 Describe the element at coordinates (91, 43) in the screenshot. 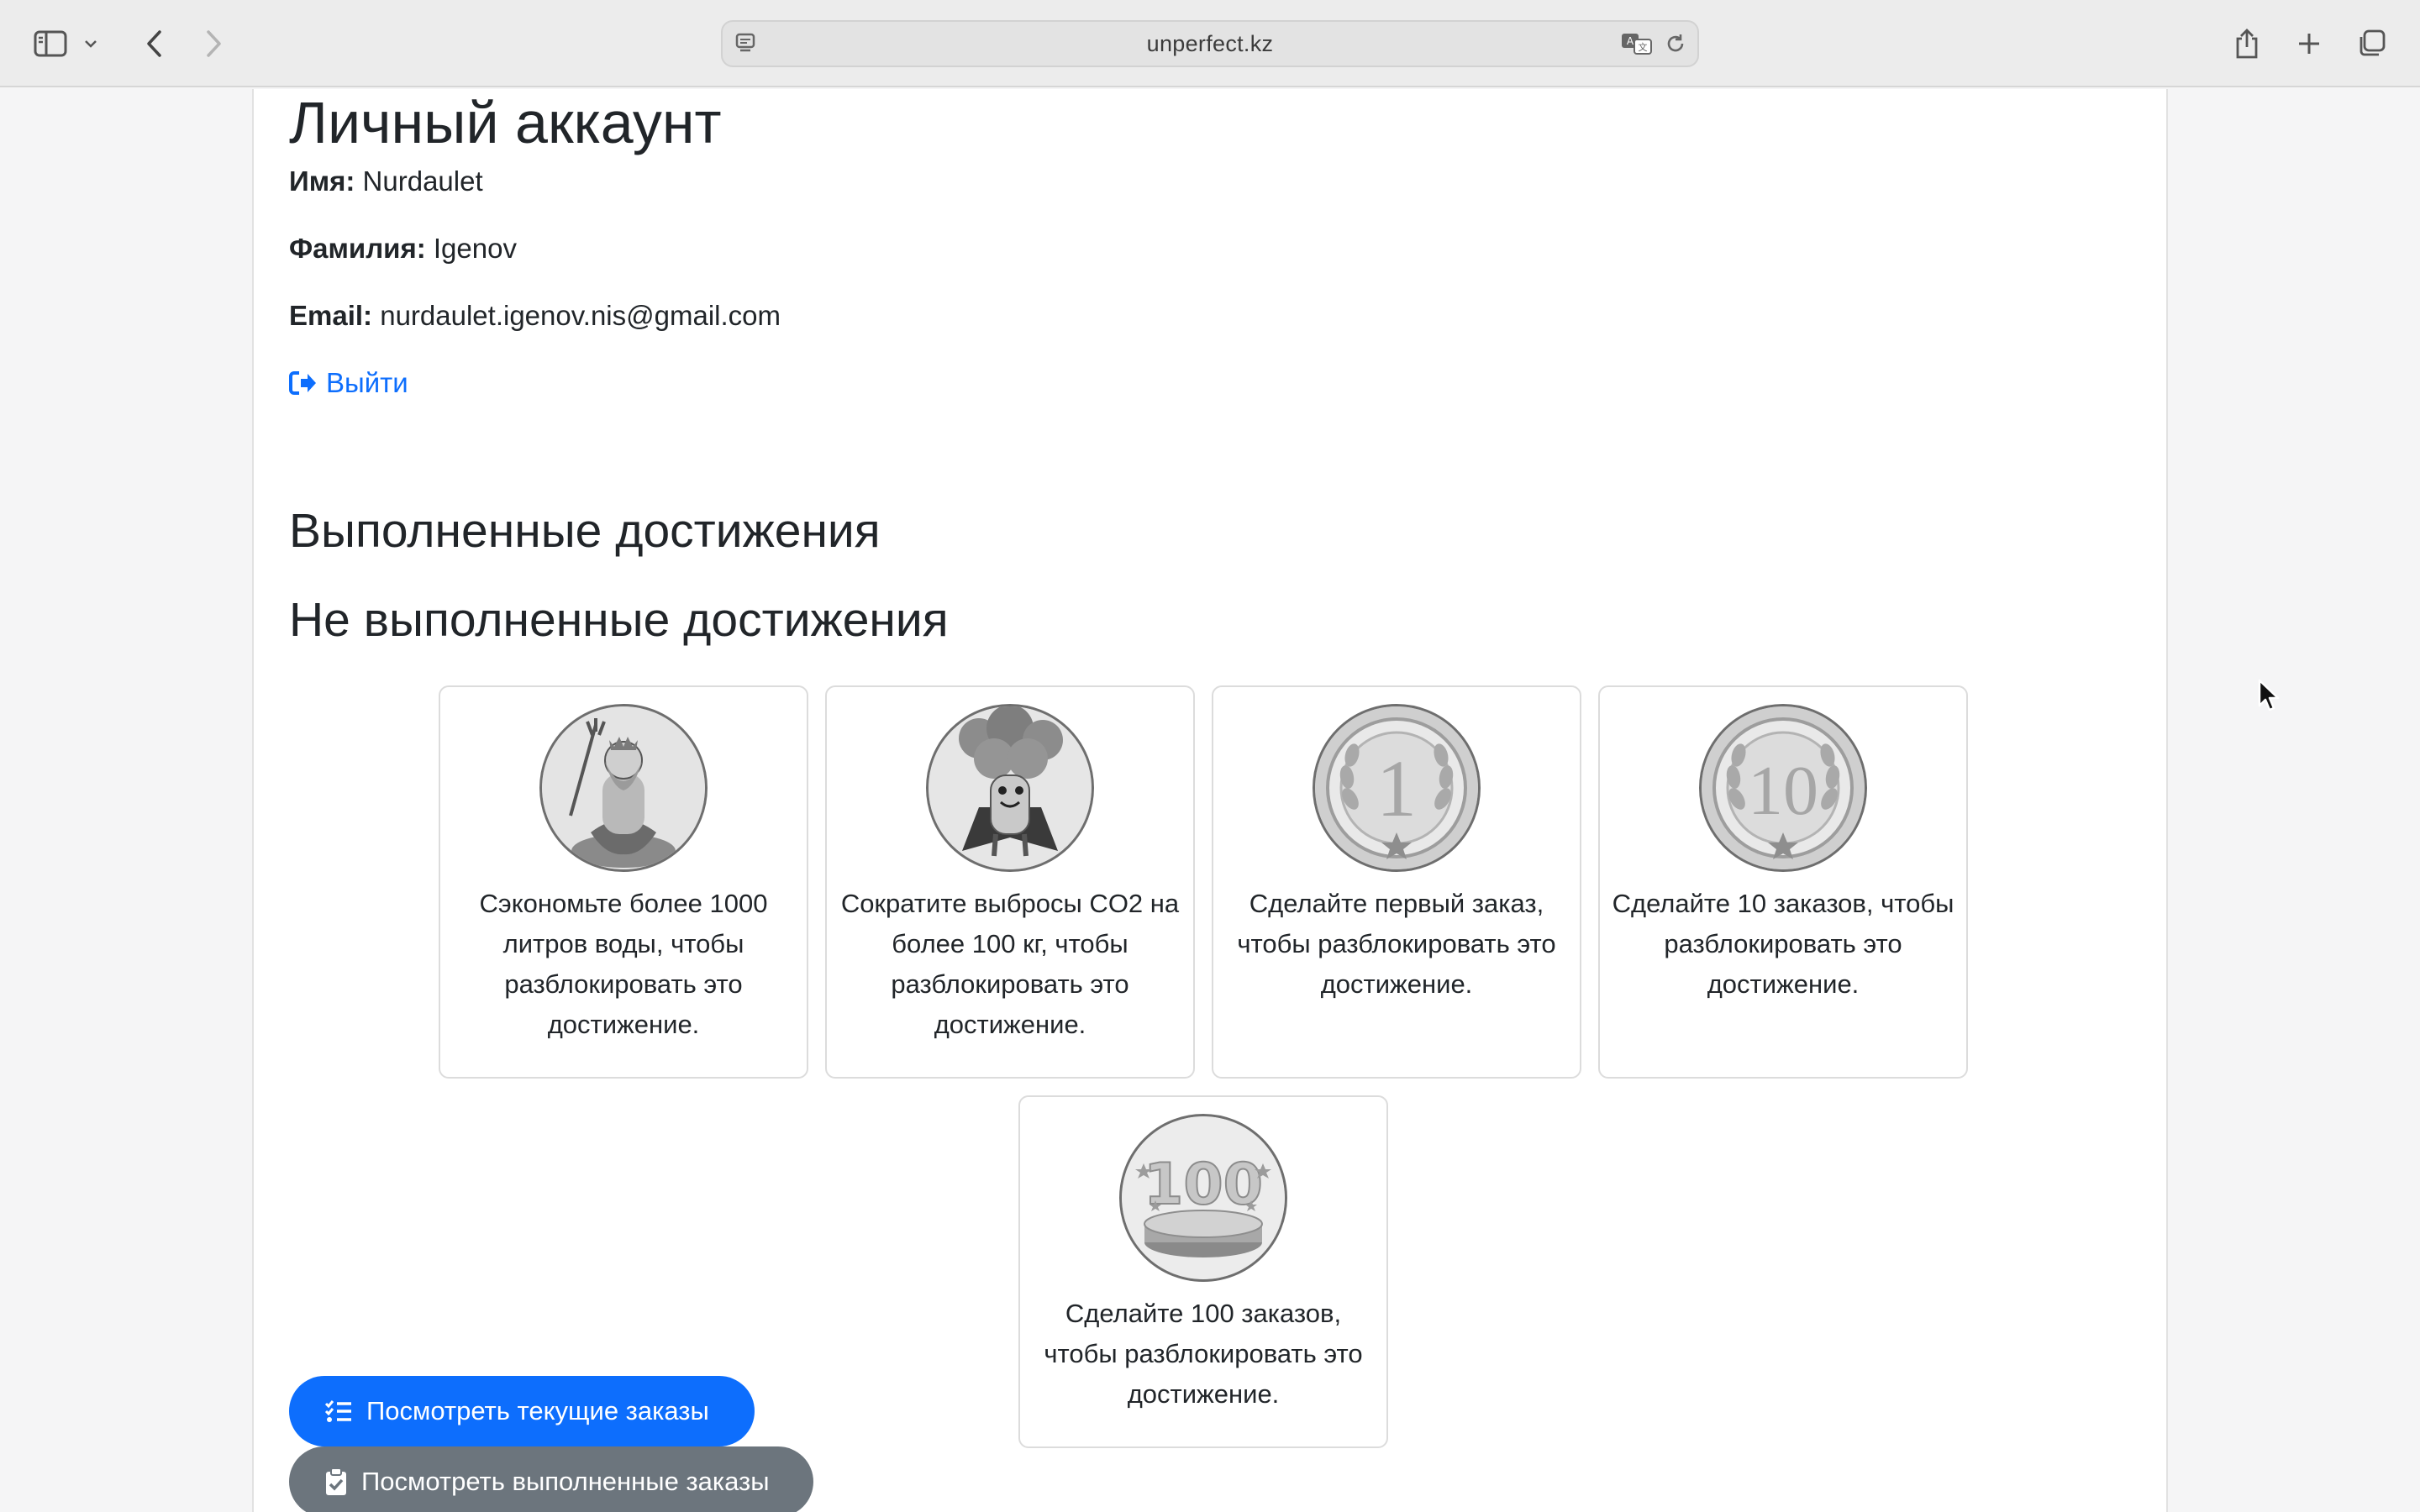

I see `chevron-down-icon` at that location.